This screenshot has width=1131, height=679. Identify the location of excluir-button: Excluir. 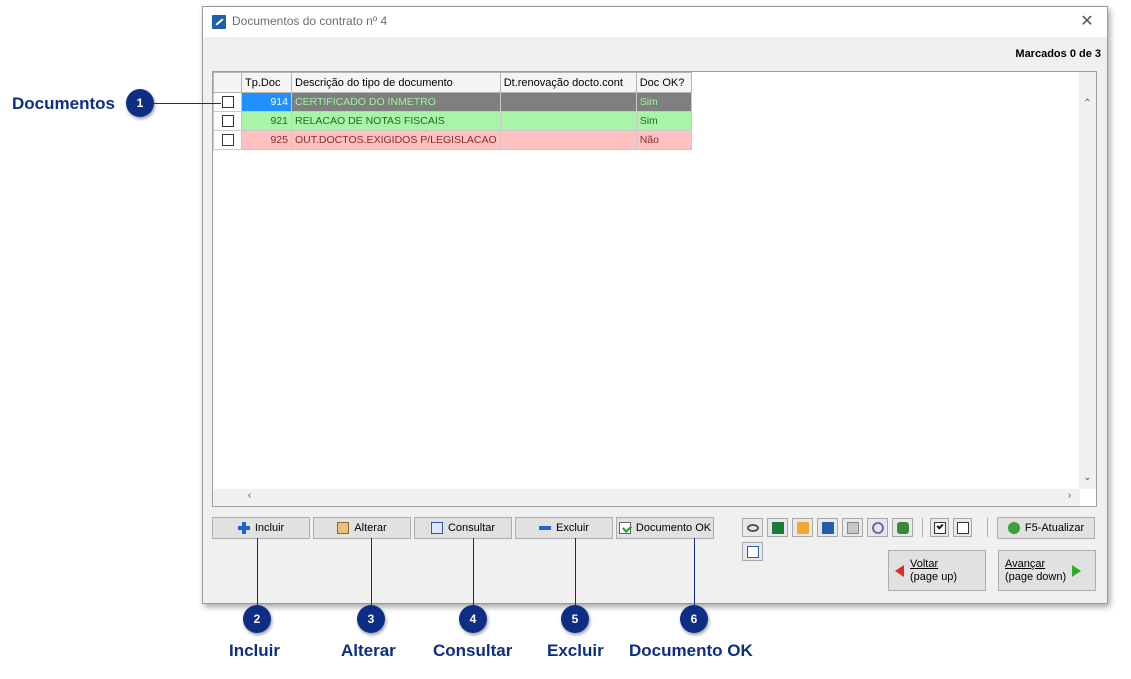
(564, 528).